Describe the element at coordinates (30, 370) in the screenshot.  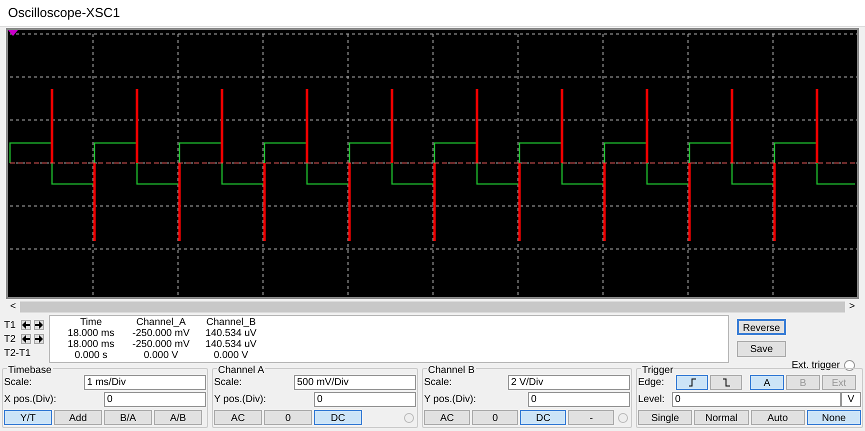
I see `group-title: Timebase` at that location.